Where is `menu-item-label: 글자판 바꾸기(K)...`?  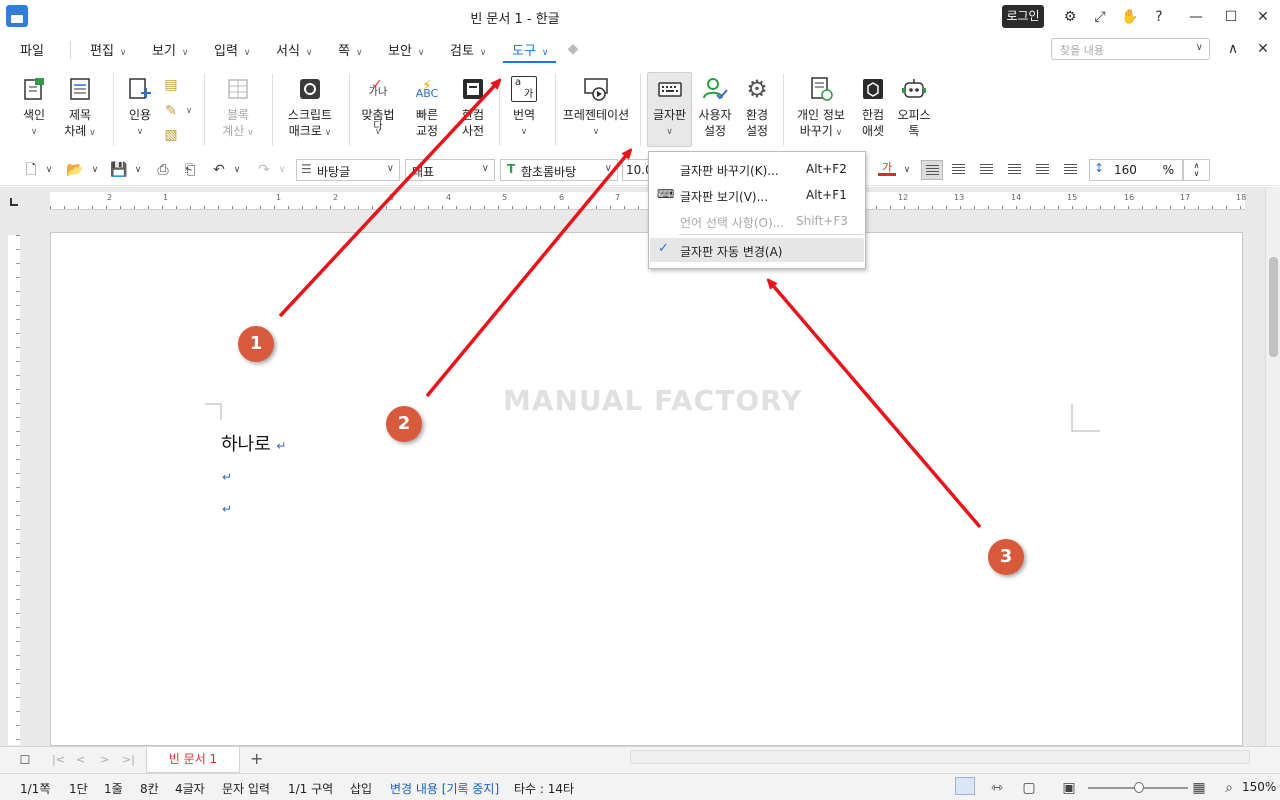
menu-item-label: 글자판 바꾸기(K)... is located at coordinates (729, 171).